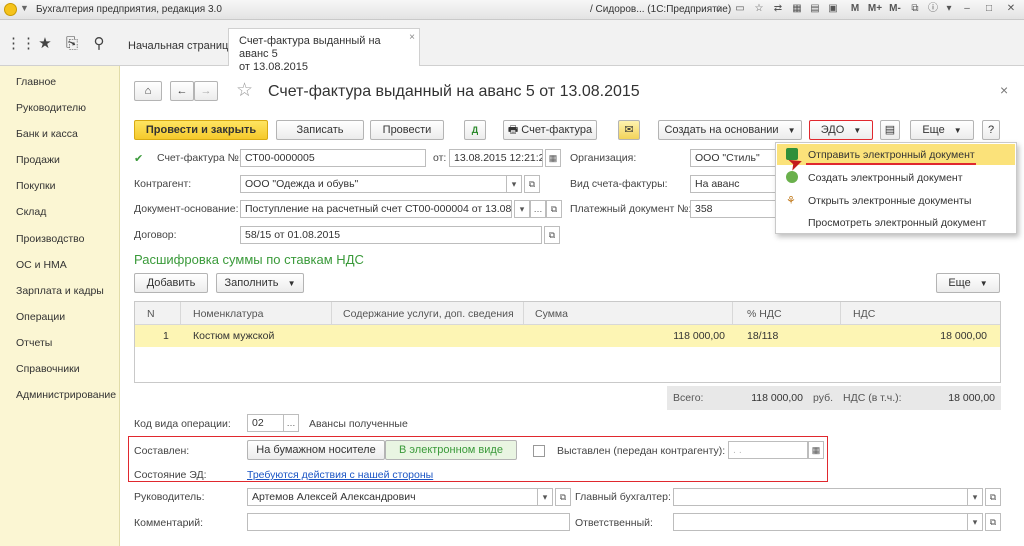 Image resolution: width=1024 pixels, height=546 pixels. I want to click on contractor-dropdown: ▾, so click(514, 184).